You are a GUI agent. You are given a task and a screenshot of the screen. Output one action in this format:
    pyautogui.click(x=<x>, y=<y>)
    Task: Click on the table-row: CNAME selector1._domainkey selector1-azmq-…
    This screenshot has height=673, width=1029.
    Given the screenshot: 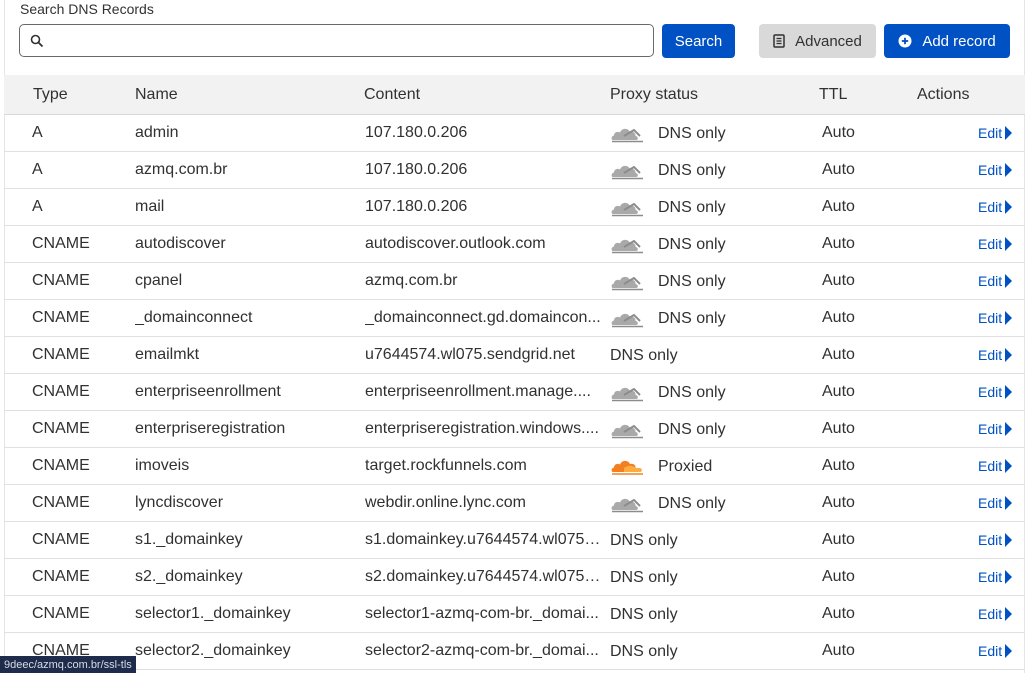 What is the action you would take?
    pyautogui.click(x=514, y=614)
    